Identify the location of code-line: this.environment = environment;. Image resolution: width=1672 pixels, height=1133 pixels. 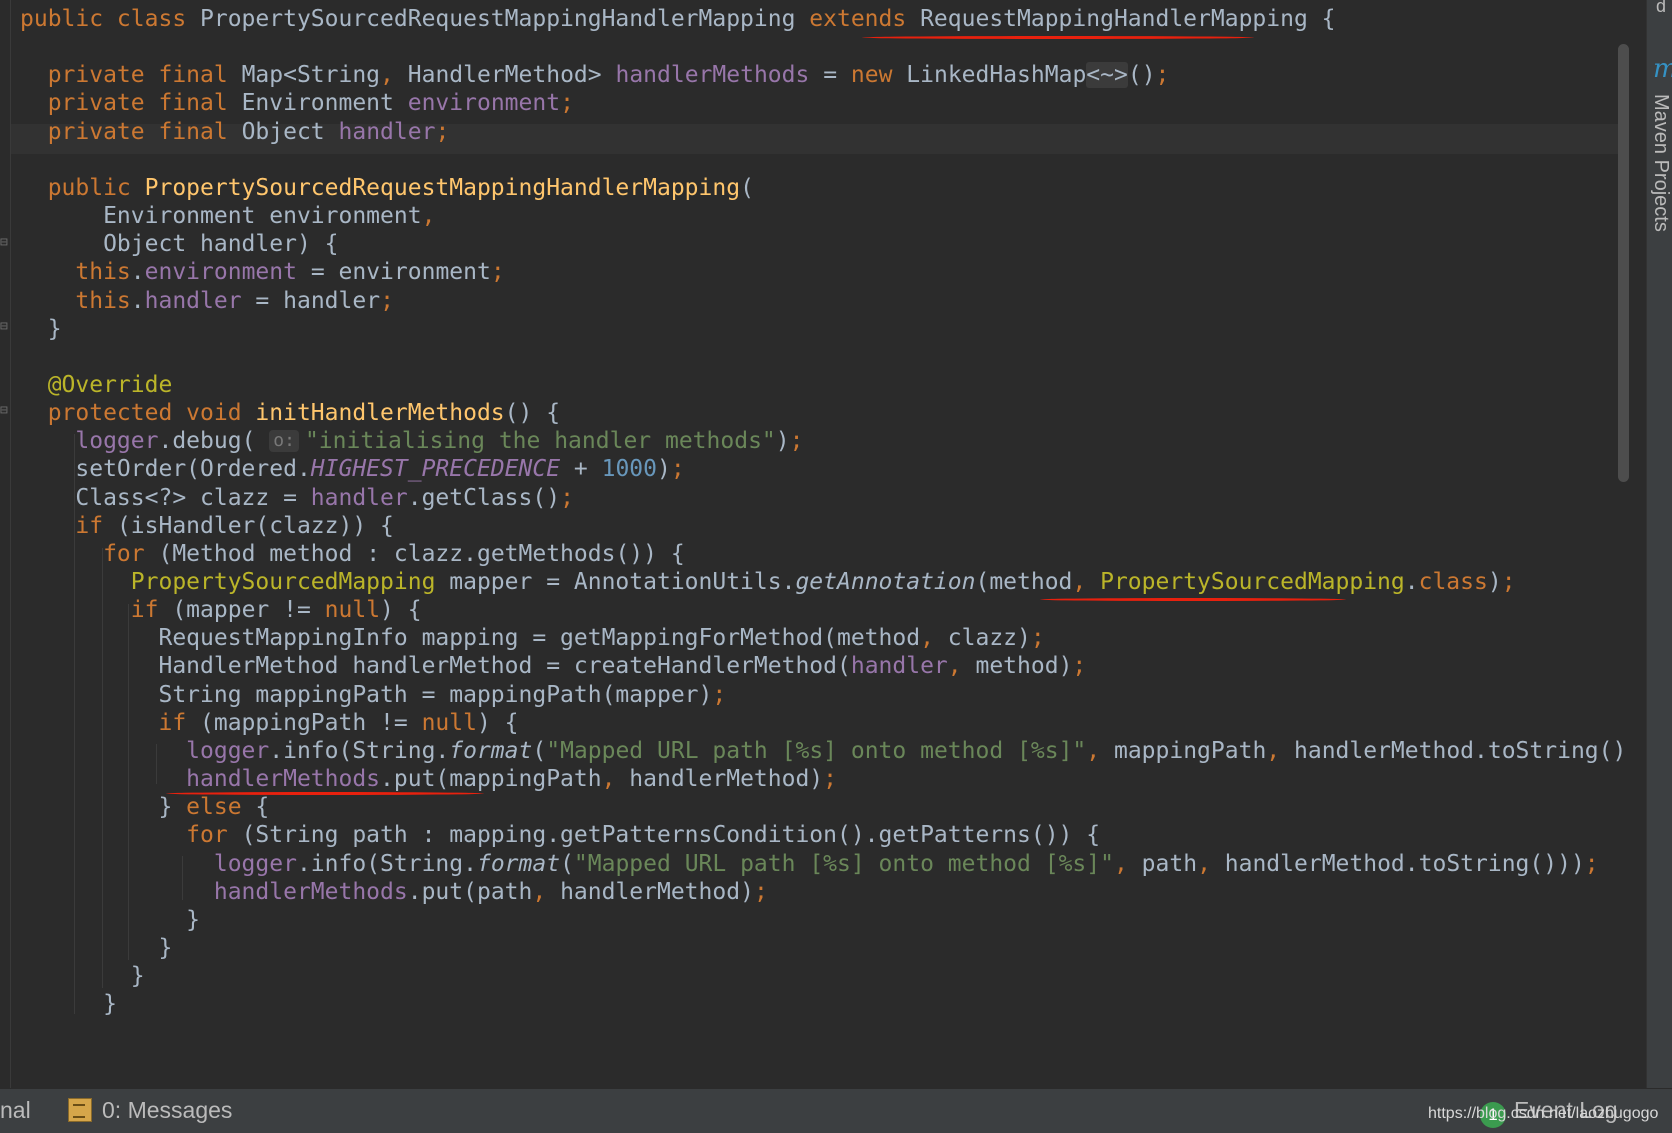
(262, 272).